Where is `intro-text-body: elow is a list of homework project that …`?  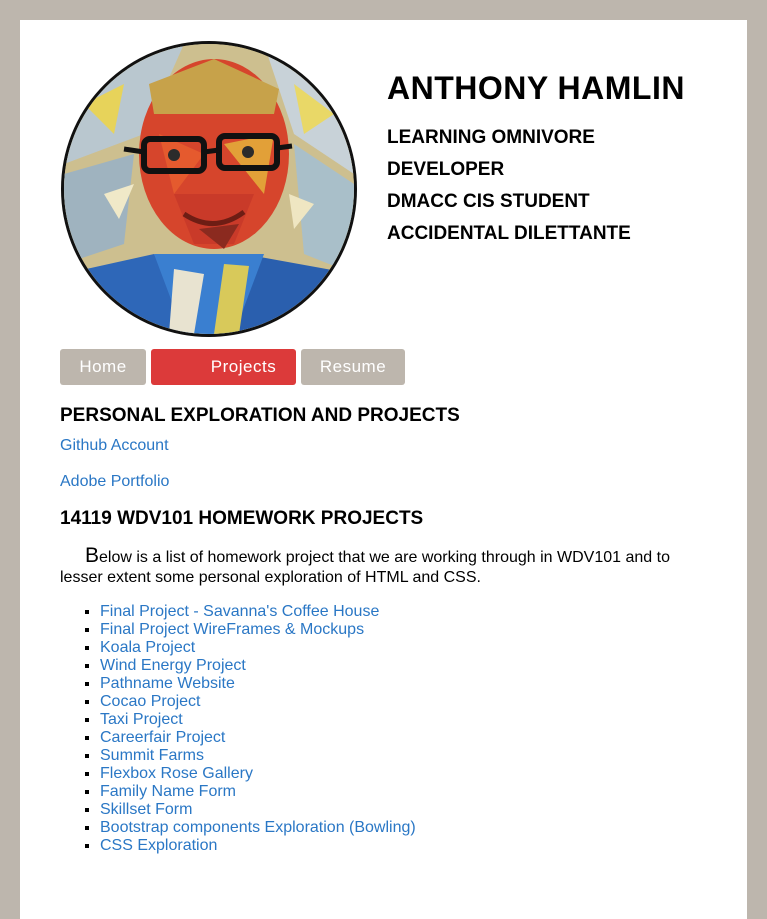 intro-text-body: elow is a list of homework project that … is located at coordinates (365, 567).